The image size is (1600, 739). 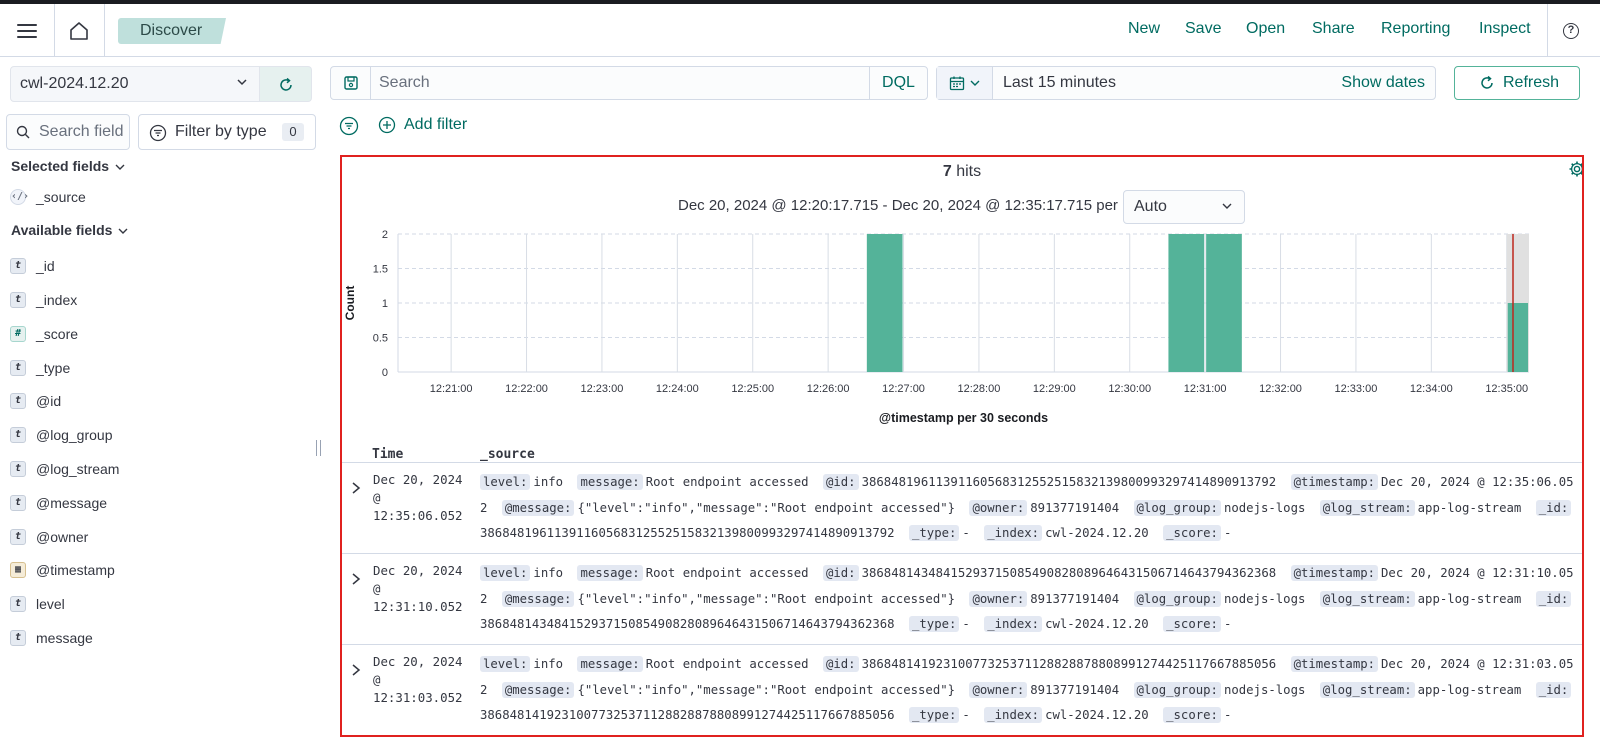 What do you see at coordinates (1059, 83) in the screenshot?
I see `time-range-label: Last 15 minutes` at bounding box center [1059, 83].